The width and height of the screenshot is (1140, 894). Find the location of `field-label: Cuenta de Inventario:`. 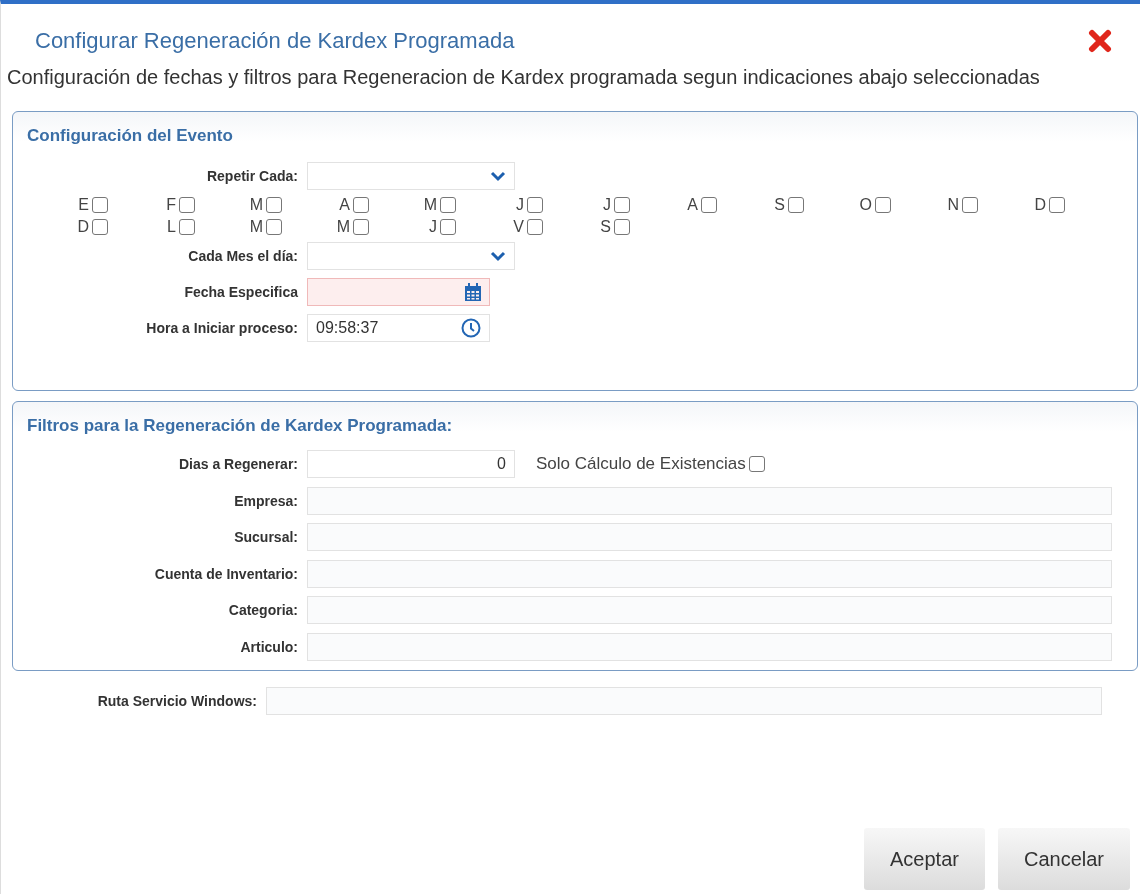

field-label: Cuenta de Inventario: is located at coordinates (225, 573).